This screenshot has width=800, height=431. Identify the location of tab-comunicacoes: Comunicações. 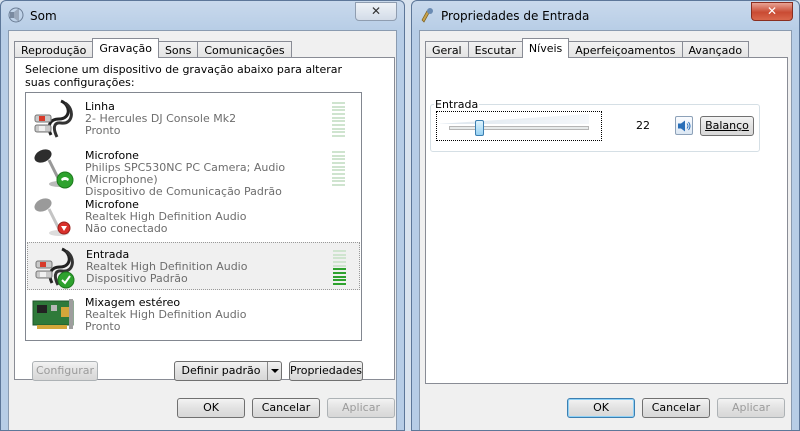
(244, 49).